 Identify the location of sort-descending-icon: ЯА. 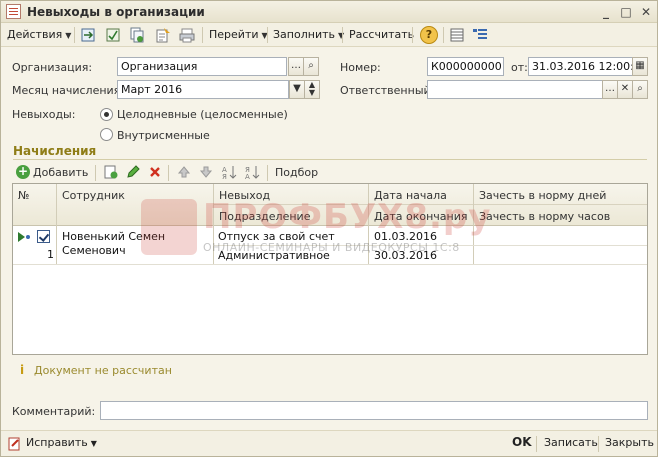
(252, 172).